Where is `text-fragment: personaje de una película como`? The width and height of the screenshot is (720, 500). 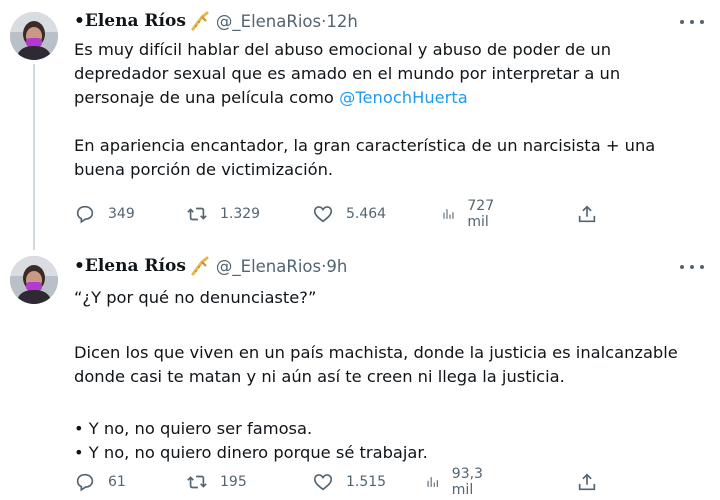
text-fragment: personaje de una película como is located at coordinates (207, 97).